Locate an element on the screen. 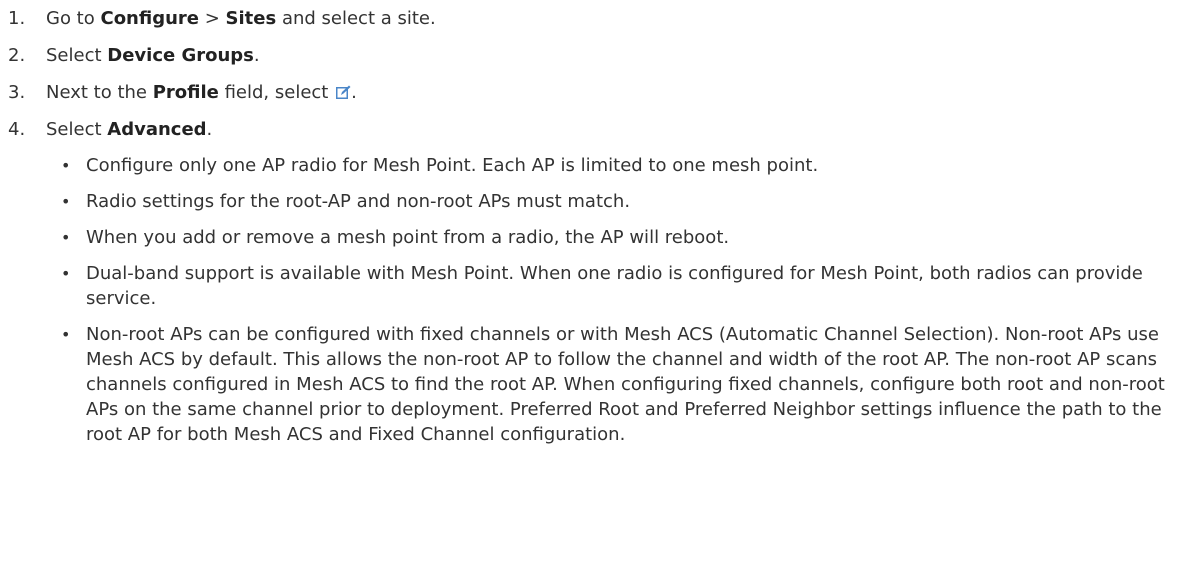 The height and width of the screenshot is (582, 1182). step-text: field, select is located at coordinates (276, 92).